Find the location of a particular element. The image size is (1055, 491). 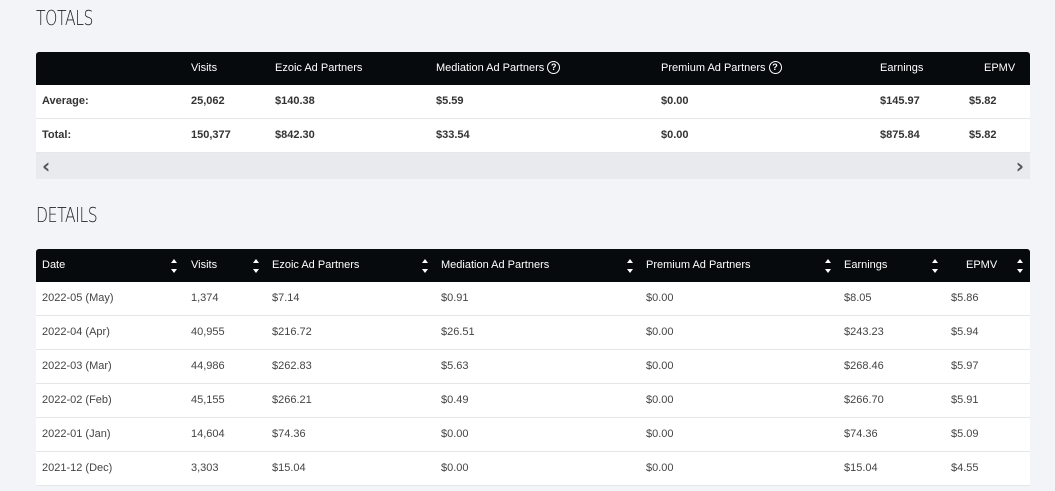

cell-mediation: $0.91 is located at coordinates (455, 298).